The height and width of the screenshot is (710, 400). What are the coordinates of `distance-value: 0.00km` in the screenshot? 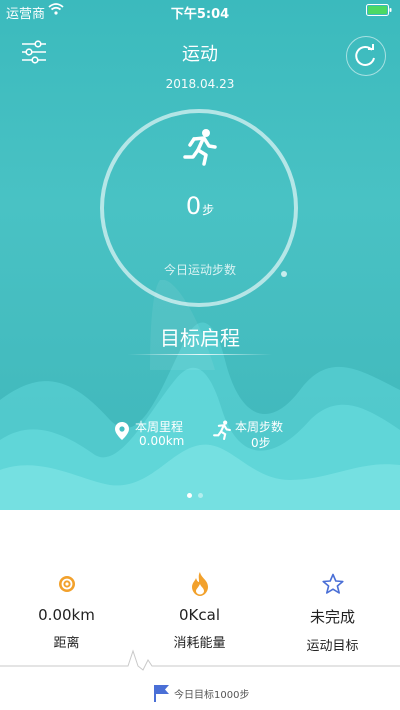 It's located at (66, 615).